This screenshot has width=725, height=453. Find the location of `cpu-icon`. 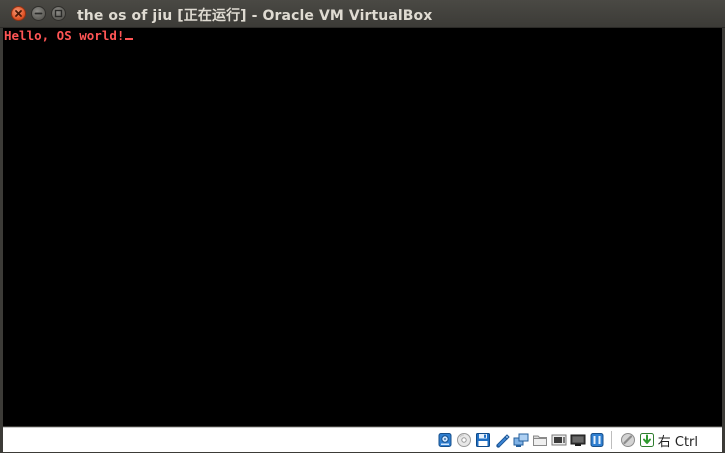

cpu-icon is located at coordinates (597, 440).